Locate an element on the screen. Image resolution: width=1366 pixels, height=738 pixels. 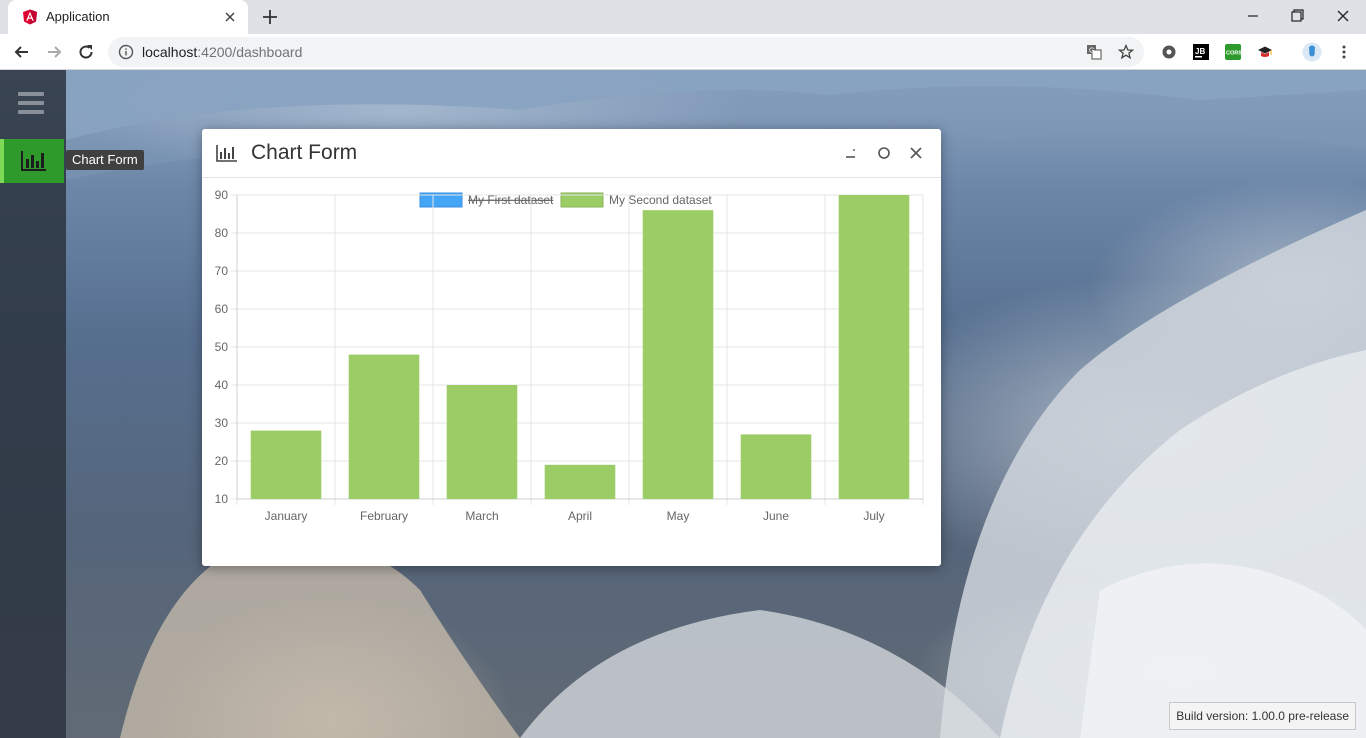
x-tick-label: February is located at coordinates (384, 516).